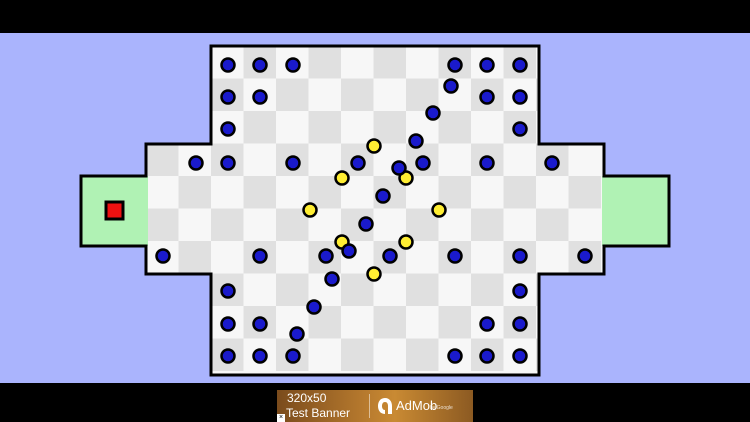 This screenshot has width=750, height=422. What do you see at coordinates (79, 403) in the screenshot?
I see `rate-for-skip-button: RATE FOR SKIP` at bounding box center [79, 403].